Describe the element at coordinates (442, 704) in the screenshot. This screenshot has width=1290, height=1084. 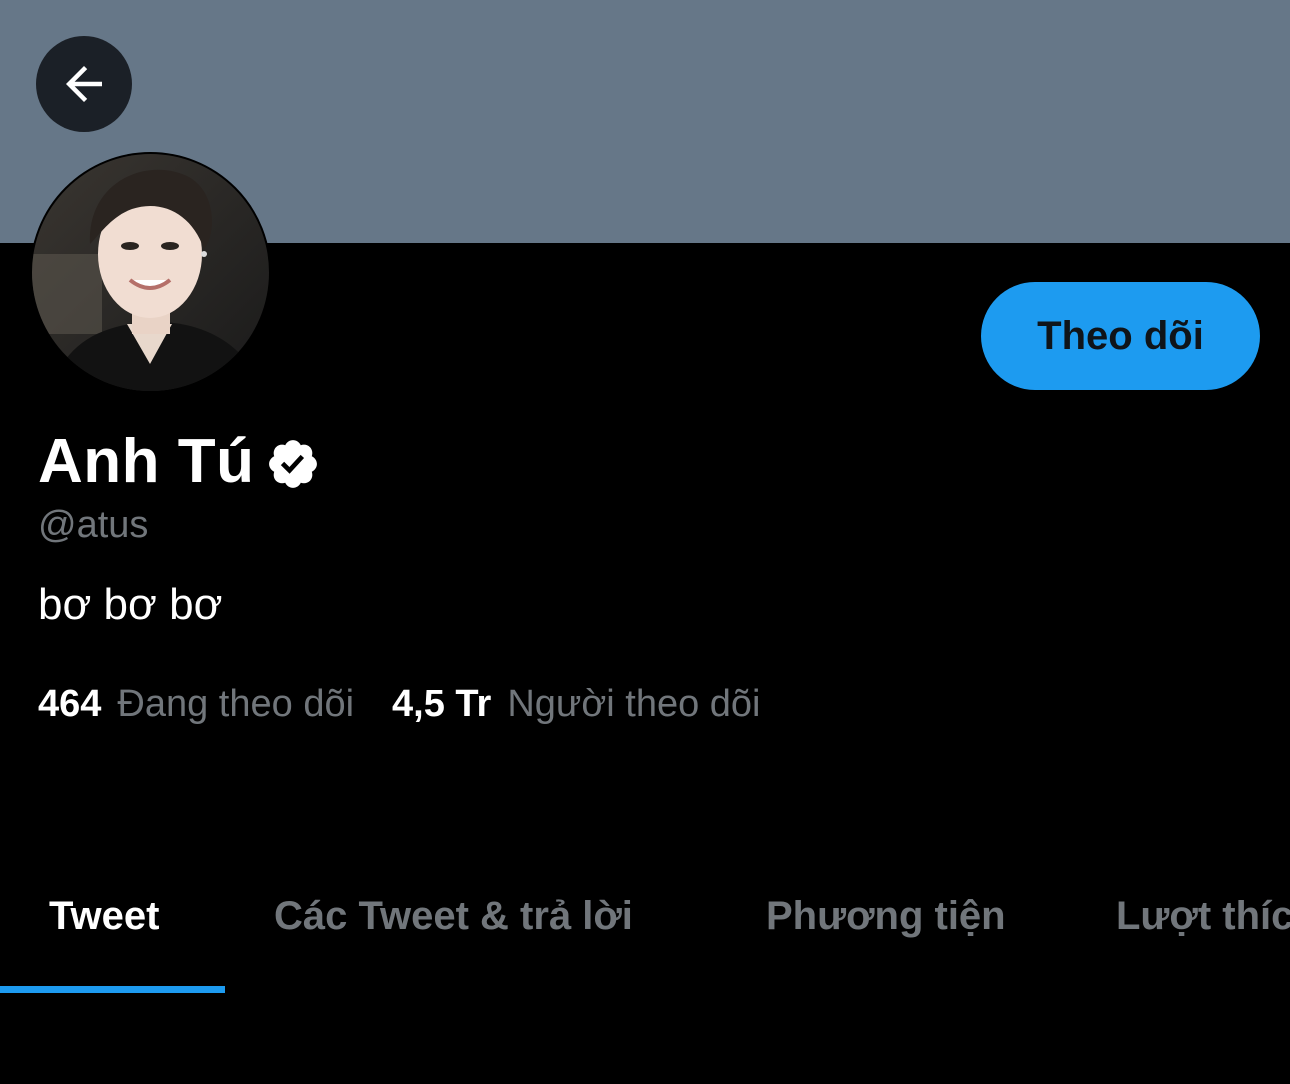
I see `followers-count: 4,5 Tr` at that location.